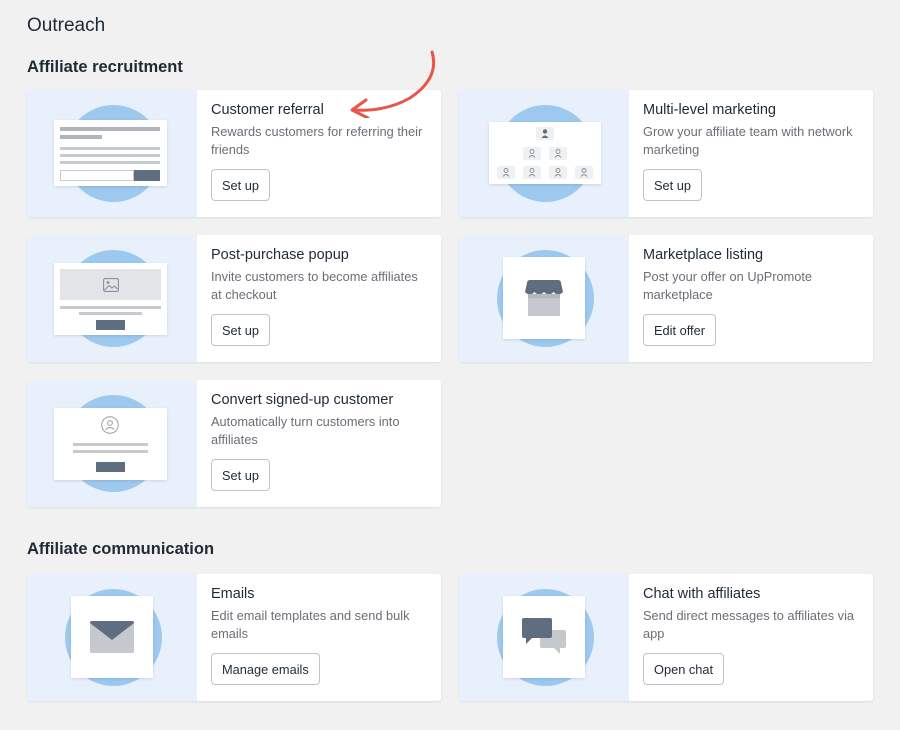 This screenshot has width=900, height=730. What do you see at coordinates (240, 330) in the screenshot?
I see `post-purchase-setup-button: Set up` at bounding box center [240, 330].